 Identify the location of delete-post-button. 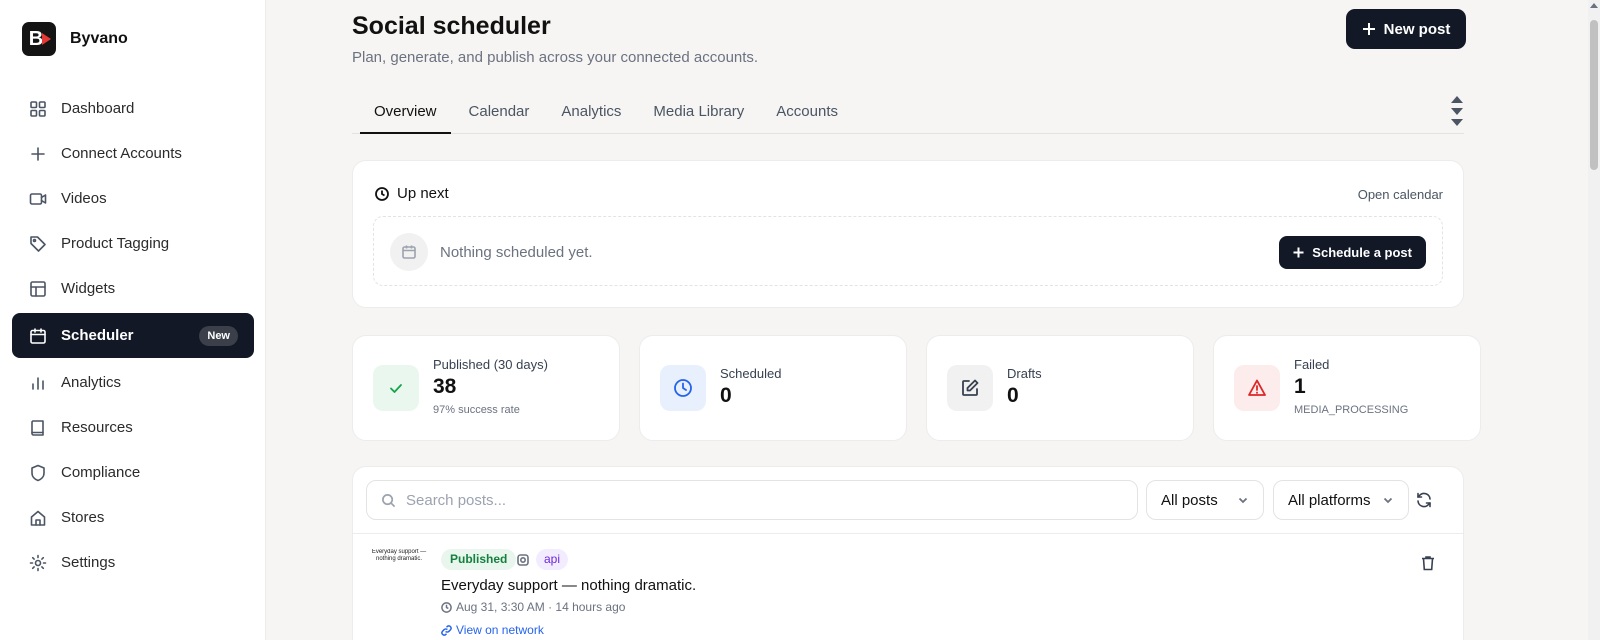
(1429, 563).